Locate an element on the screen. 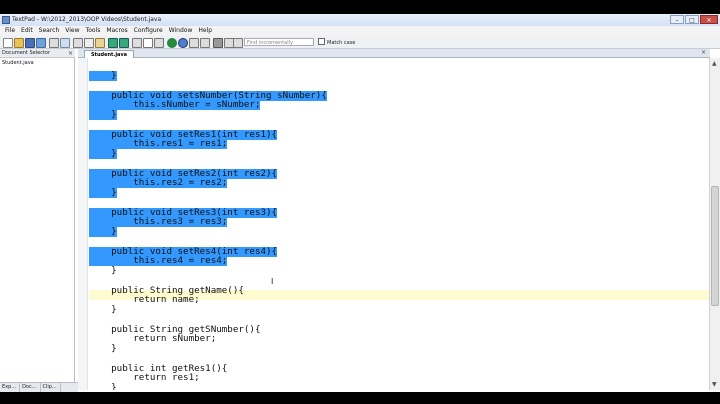  run-tool-icon is located at coordinates (172, 43).